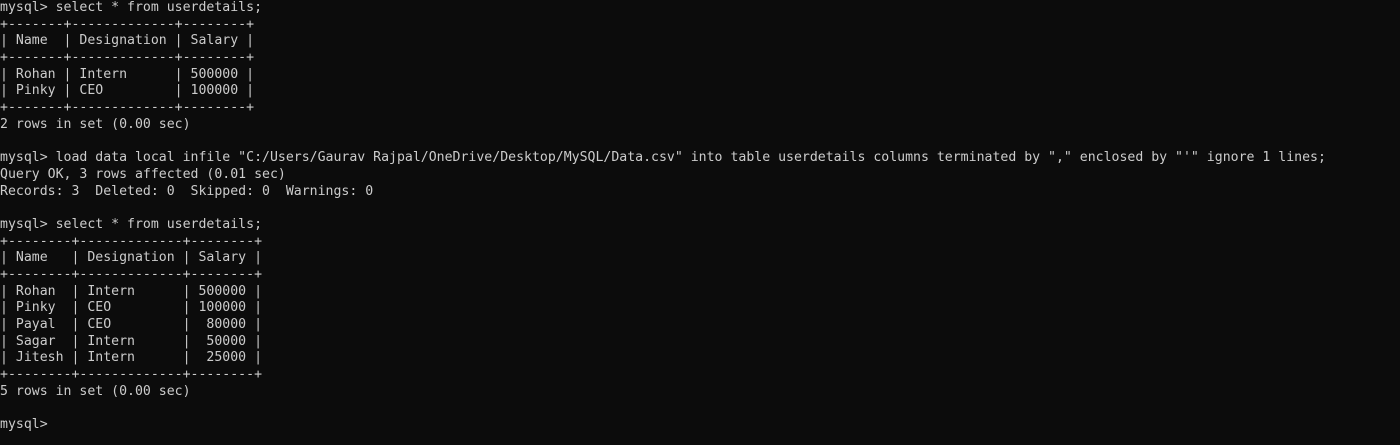  What do you see at coordinates (95, 391) in the screenshot?
I see `result-summary: 5 rows in set (0.00 sec)` at bounding box center [95, 391].